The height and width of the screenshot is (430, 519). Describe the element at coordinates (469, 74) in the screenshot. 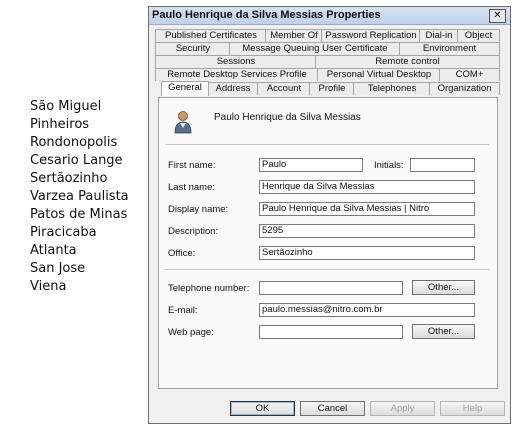

I see `tab-com-plus: COM+` at that location.